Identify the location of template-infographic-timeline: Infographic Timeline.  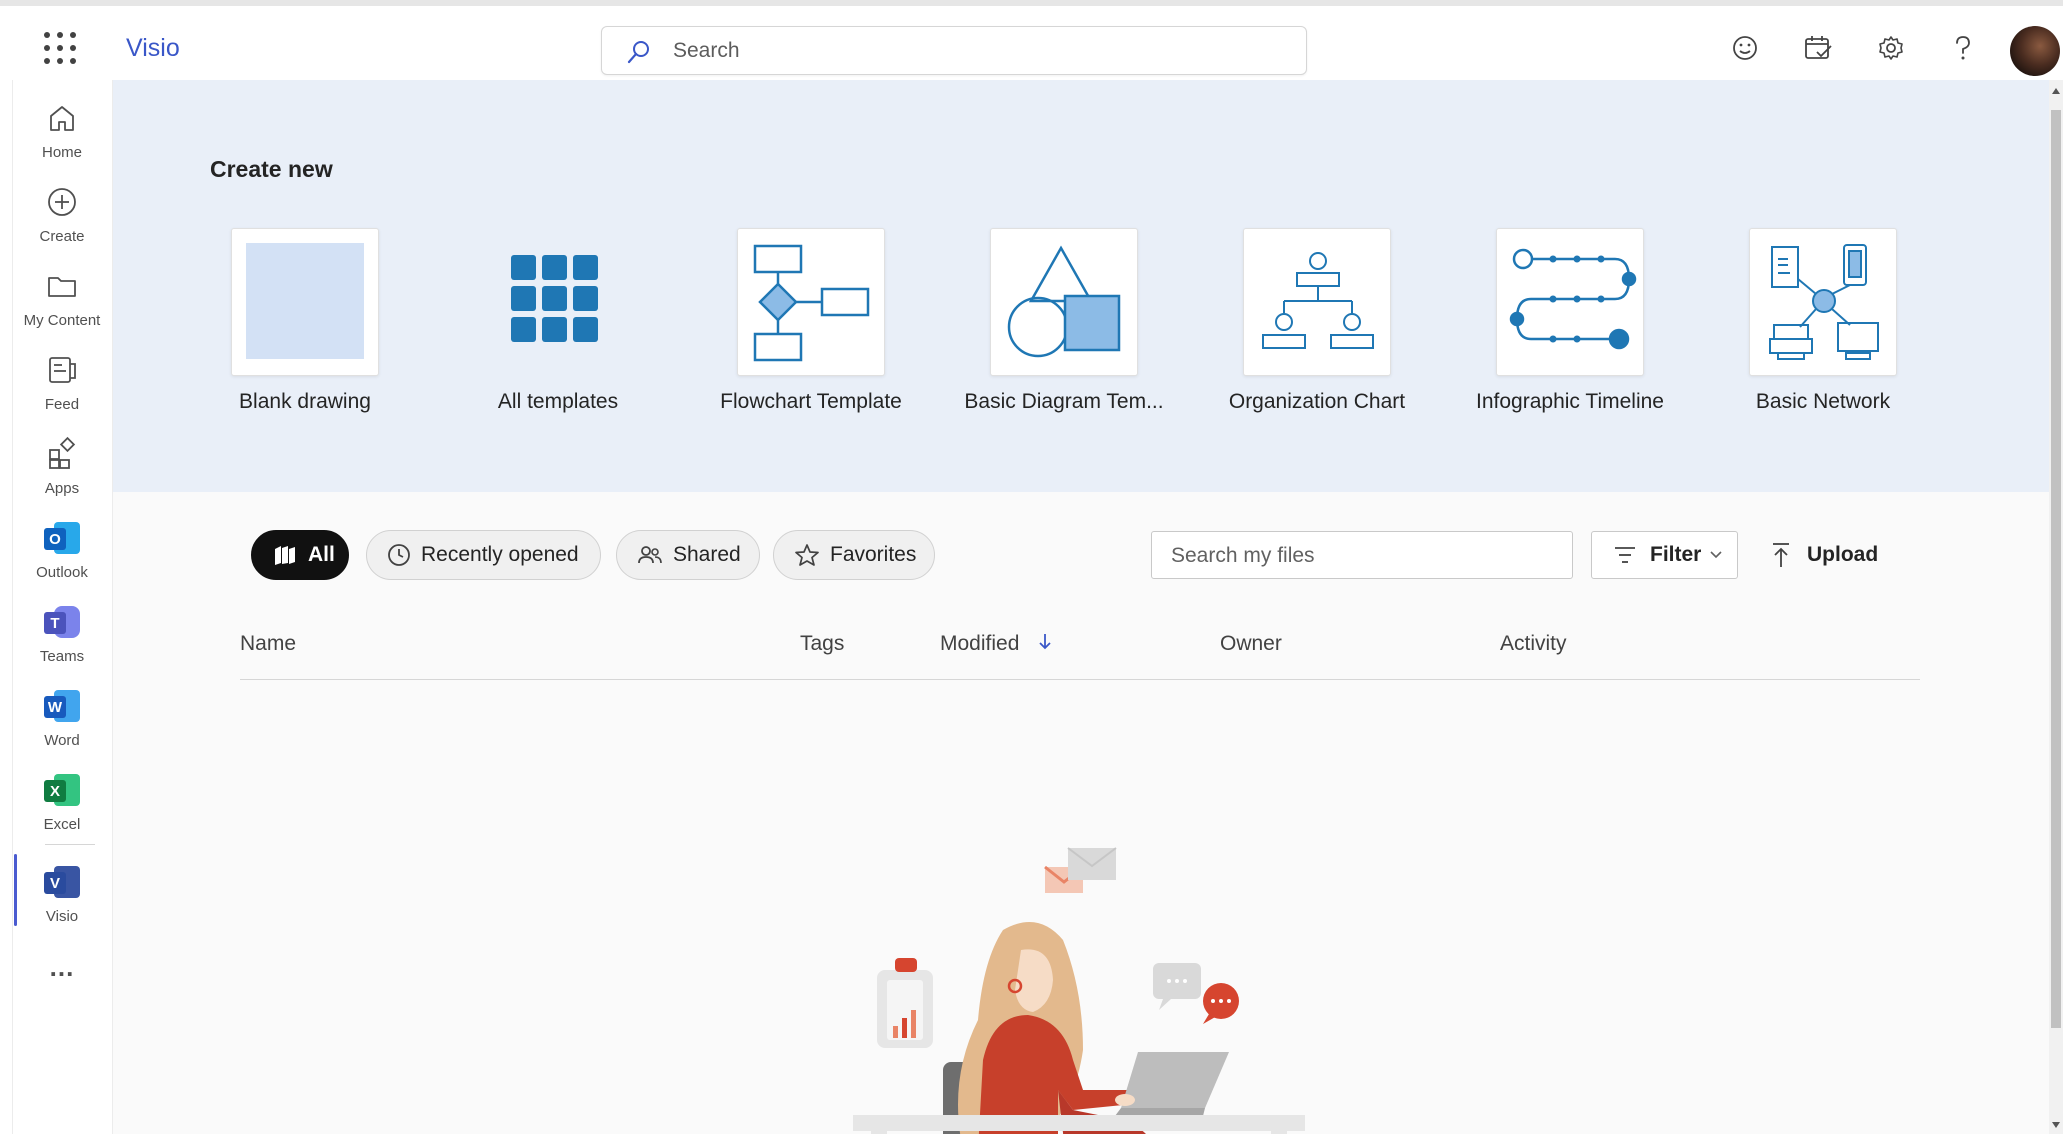
(1568, 328).